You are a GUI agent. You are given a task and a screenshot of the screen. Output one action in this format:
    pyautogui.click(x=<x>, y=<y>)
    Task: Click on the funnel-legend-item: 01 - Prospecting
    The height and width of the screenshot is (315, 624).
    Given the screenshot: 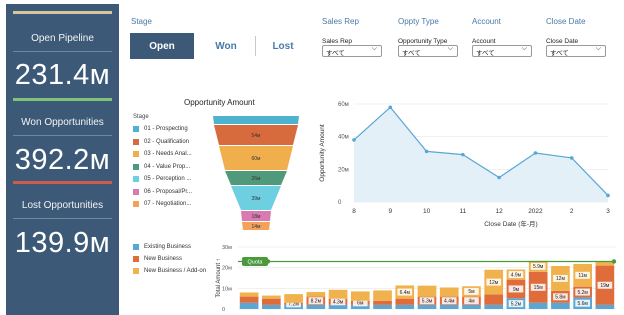 What is the action you would take?
    pyautogui.click(x=160, y=129)
    